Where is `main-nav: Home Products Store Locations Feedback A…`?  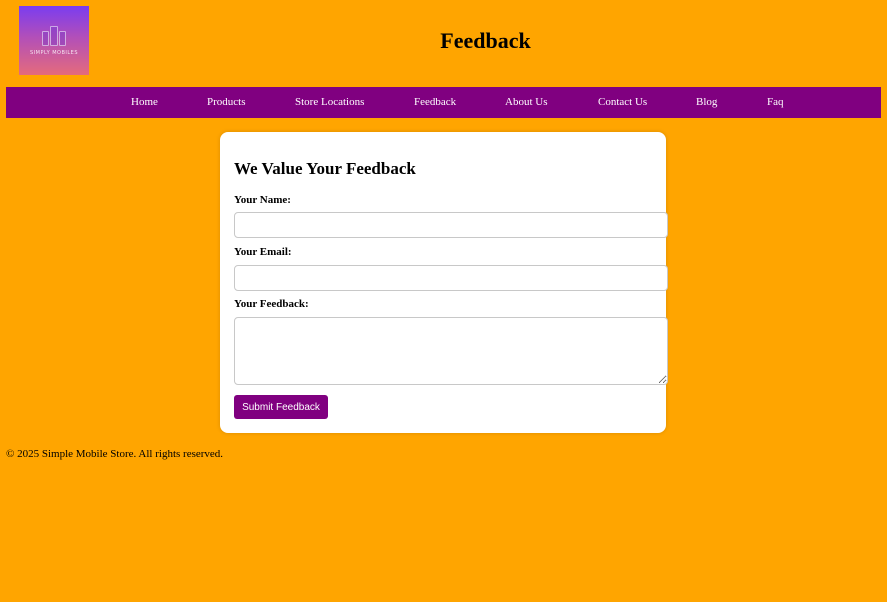 main-nav: Home Products Store Locations Feedback A… is located at coordinates (443, 102).